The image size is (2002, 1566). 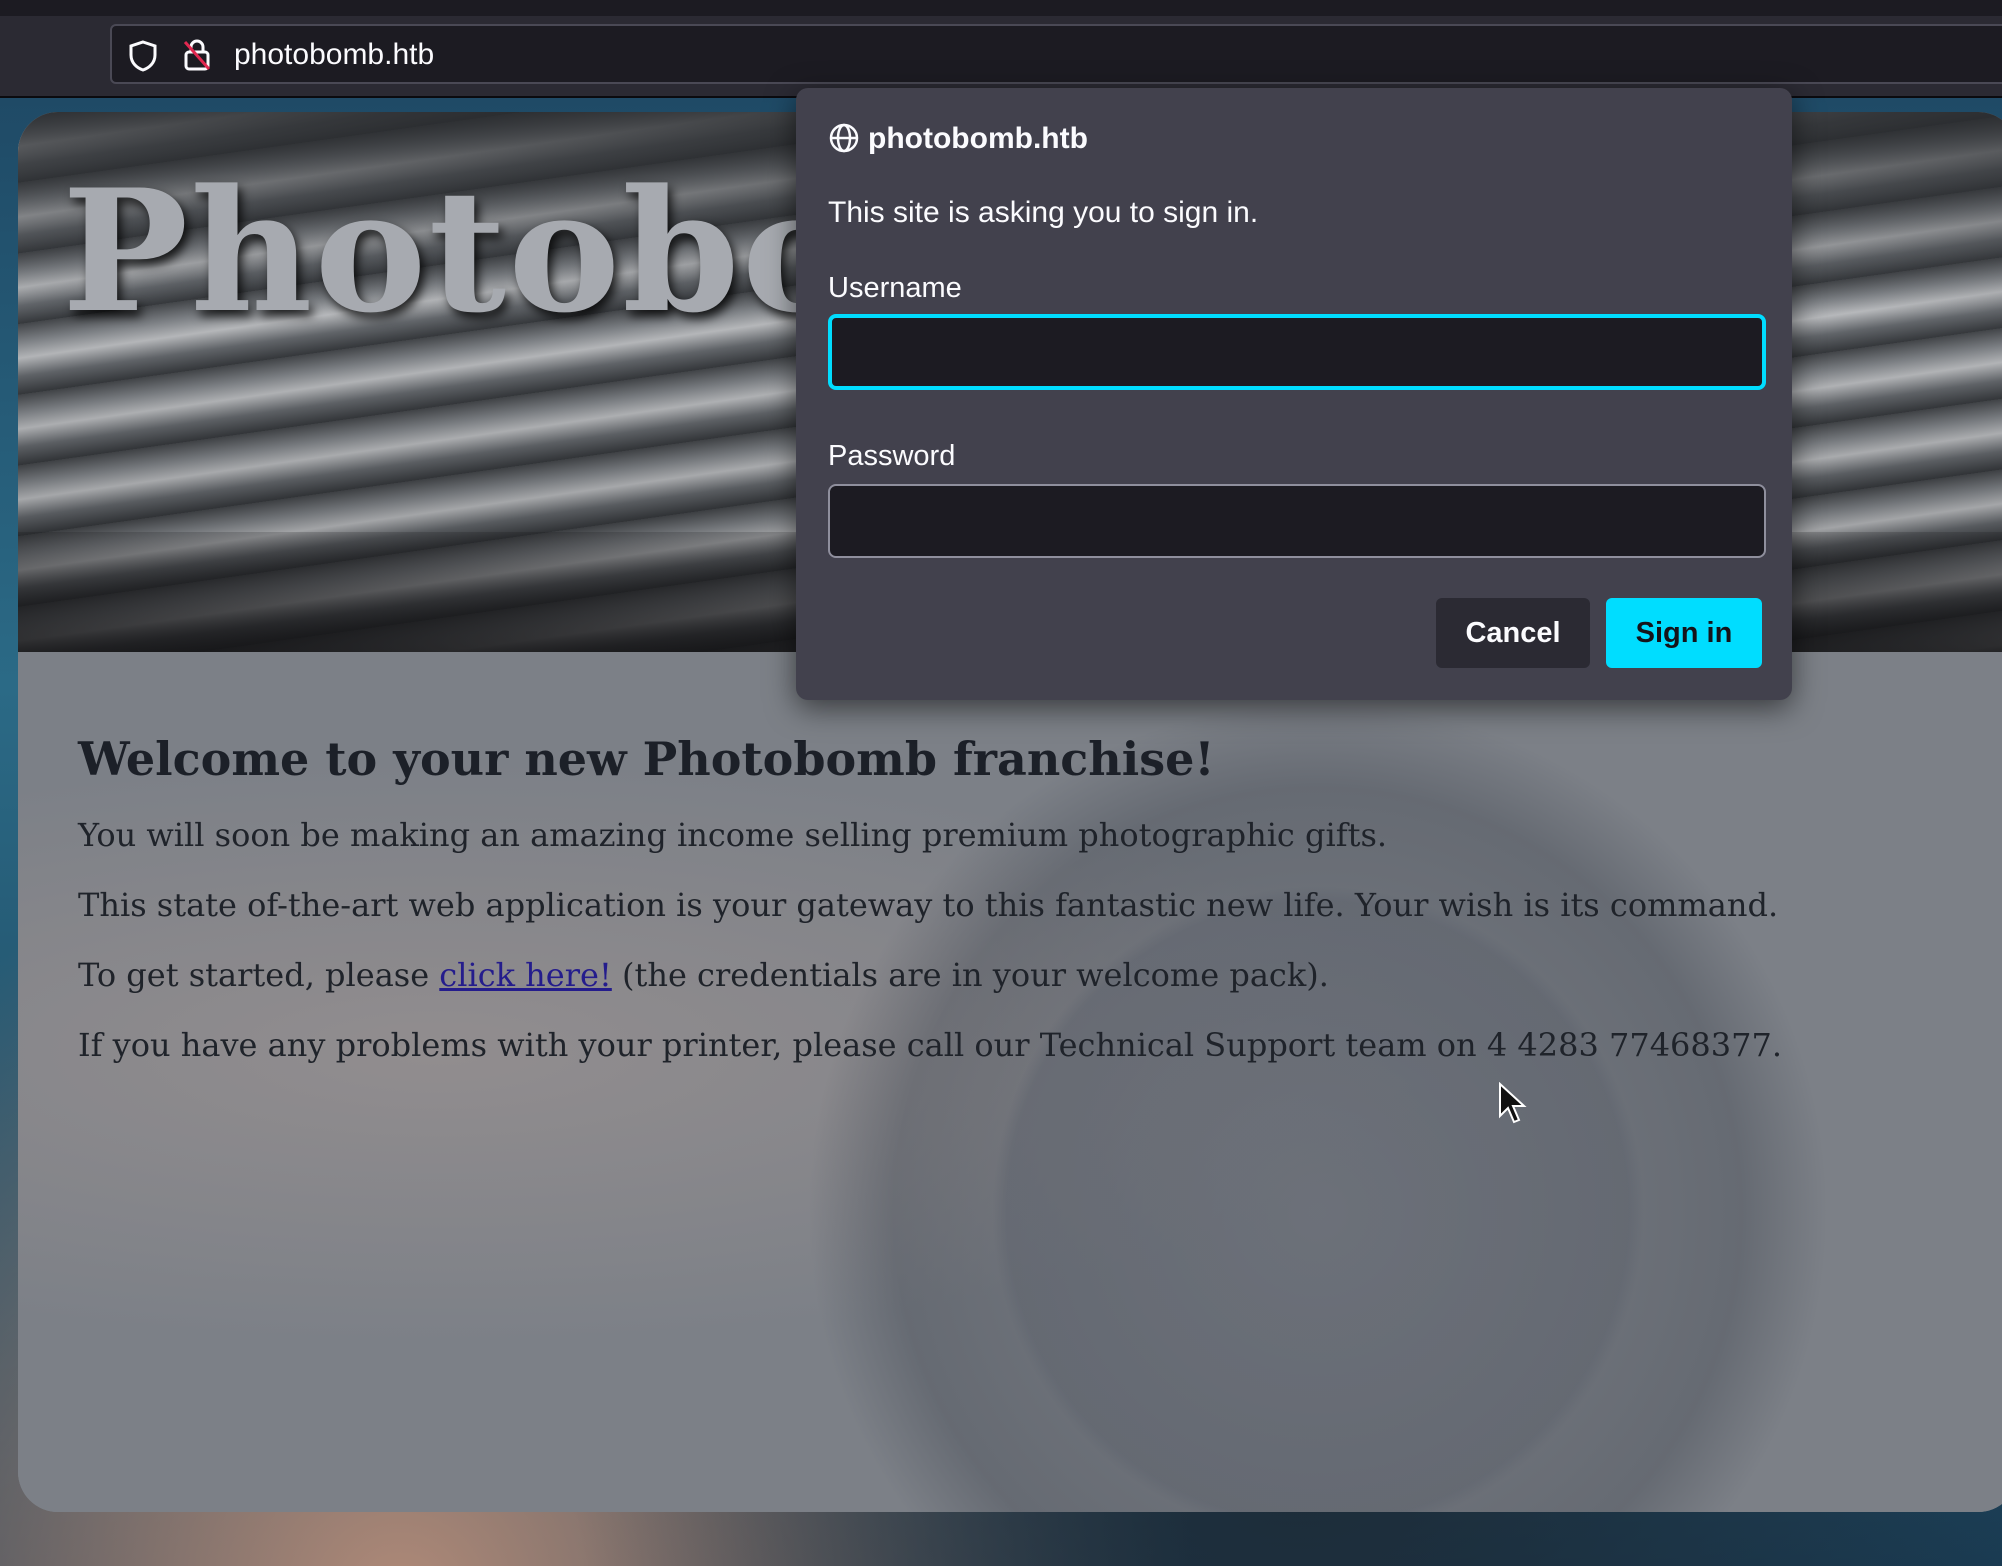 What do you see at coordinates (1056, 54) in the screenshot?
I see `url-bar: photobomb.htb` at bounding box center [1056, 54].